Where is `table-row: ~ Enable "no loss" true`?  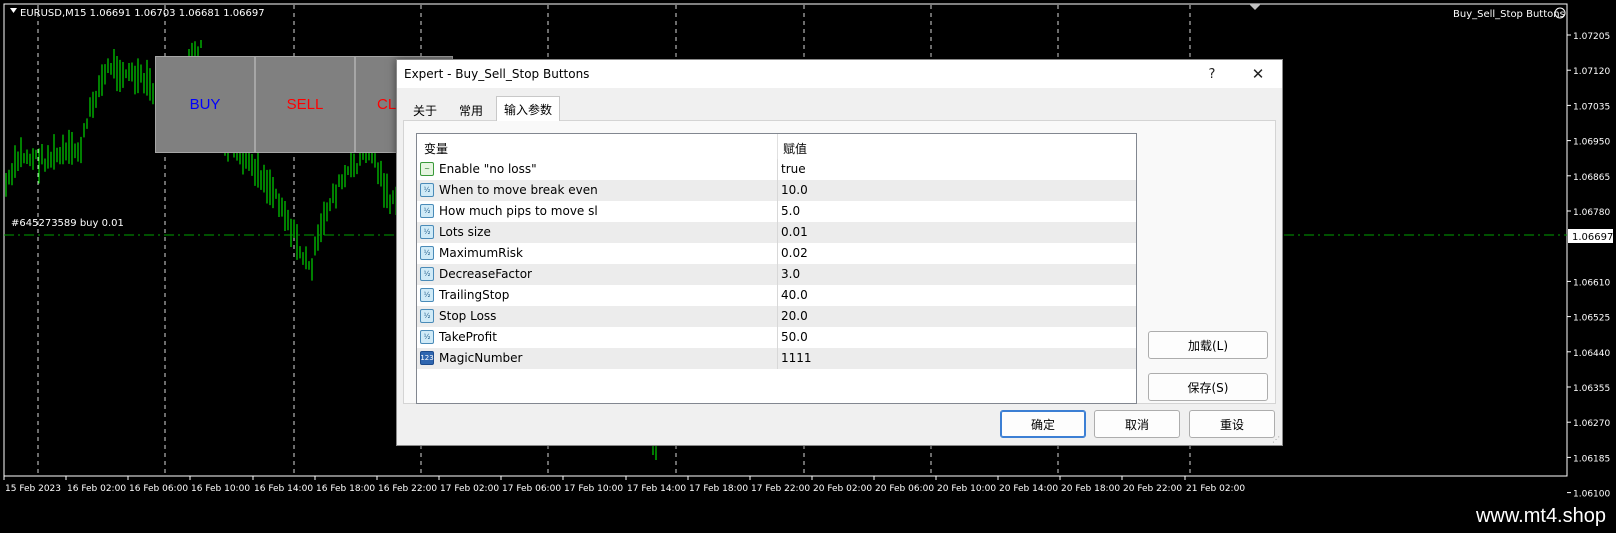
table-row: ~ Enable "no loss" true is located at coordinates (776, 169).